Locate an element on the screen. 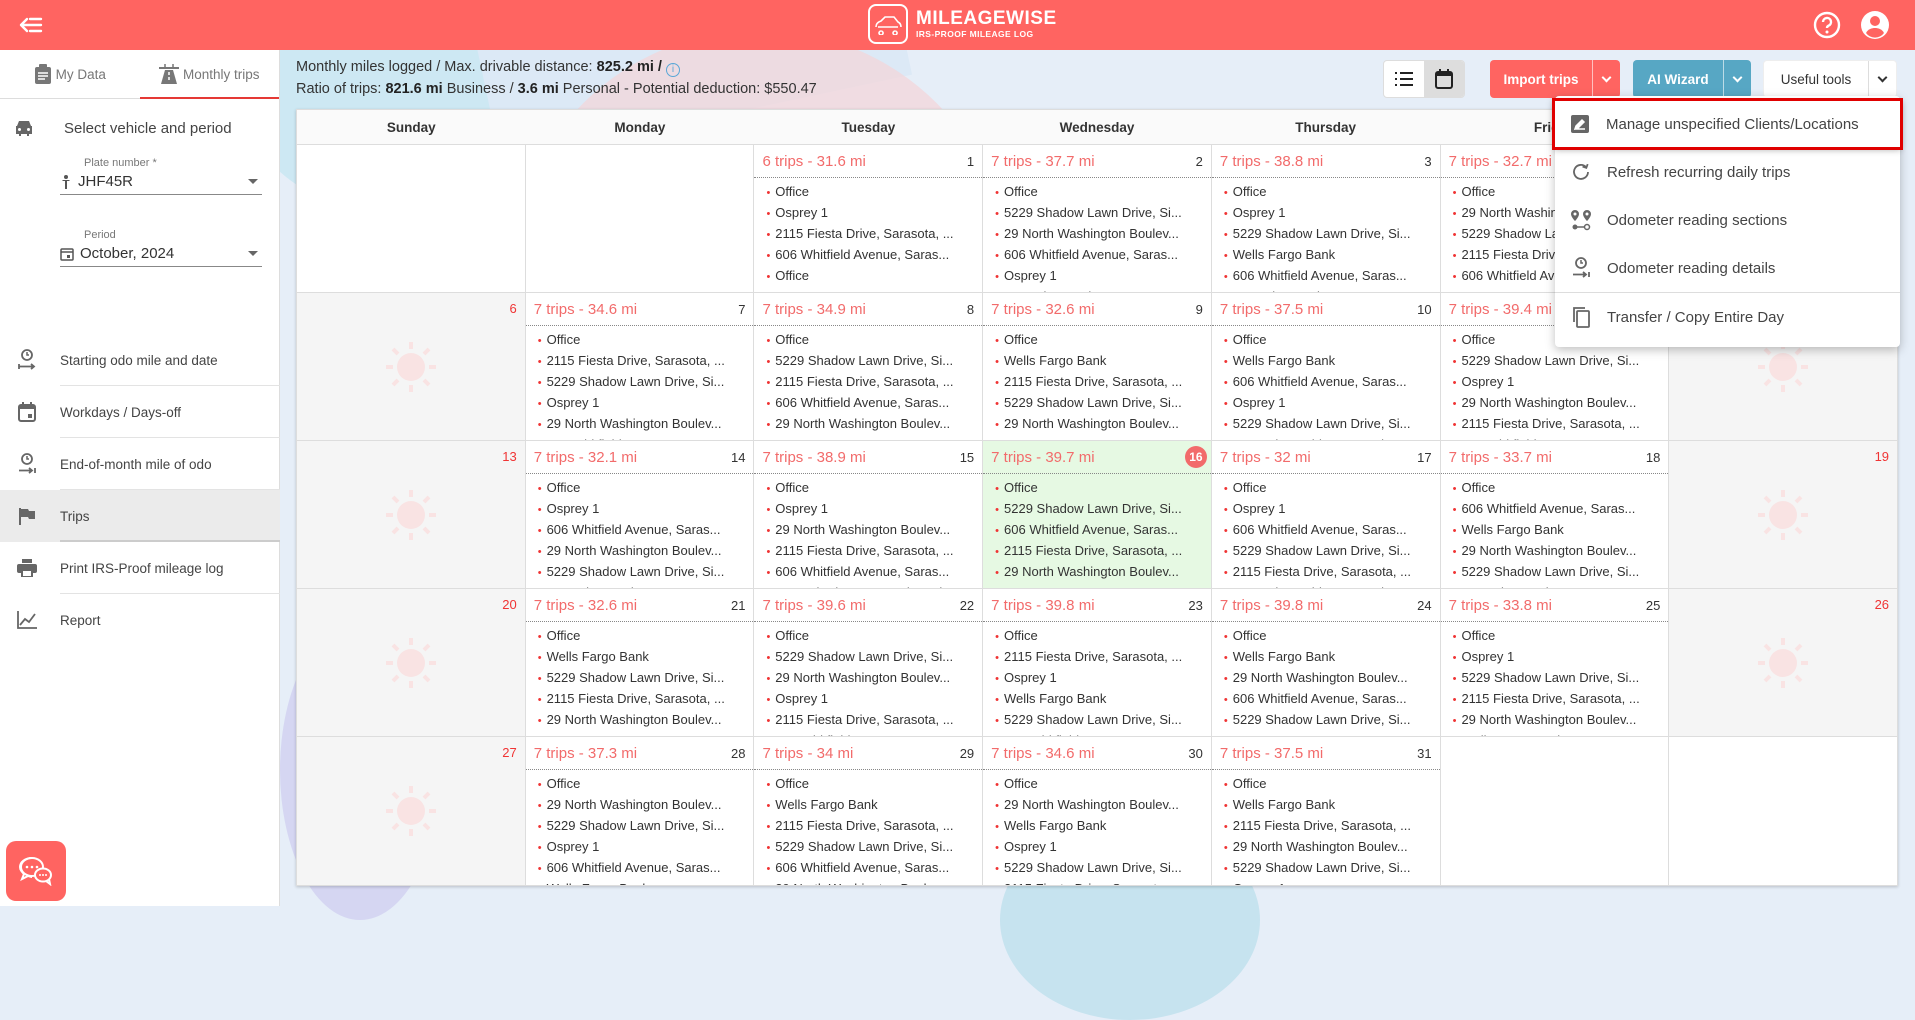 This screenshot has width=1915, height=1020. import-trips-button: Import trips is located at coordinates (1541, 79).